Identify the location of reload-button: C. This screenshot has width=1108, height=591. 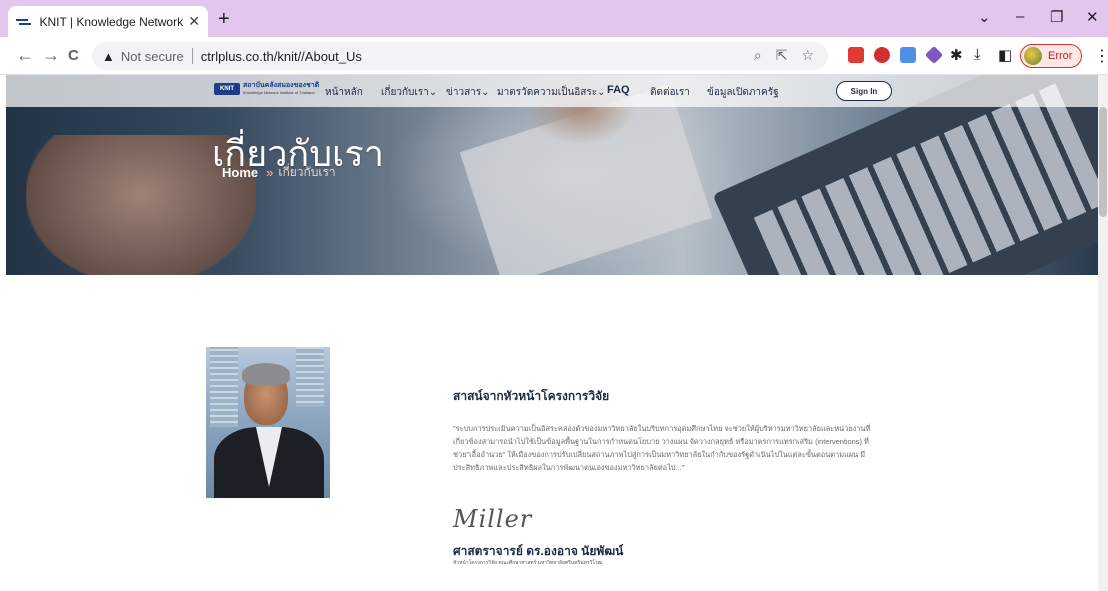
(73, 55).